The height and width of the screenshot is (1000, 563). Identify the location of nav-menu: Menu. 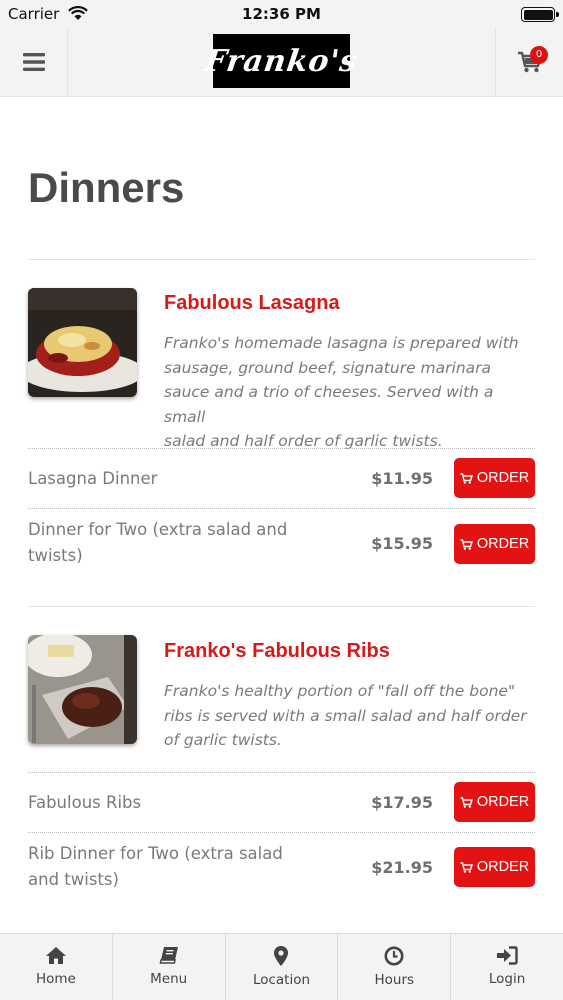
(169, 967).